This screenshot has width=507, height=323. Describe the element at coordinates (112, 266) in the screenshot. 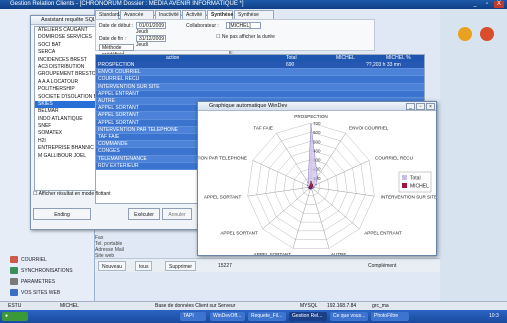

I see `new-button: Nouveau` at that location.